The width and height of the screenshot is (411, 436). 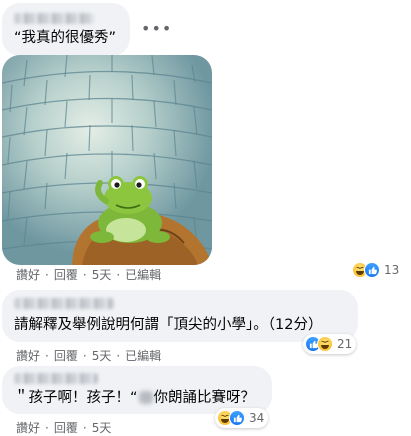 I want to click on comment-bubble-2: 請解釋及舉例說明何謂「頂尖的小學」。（12分）, so click(x=180, y=316).